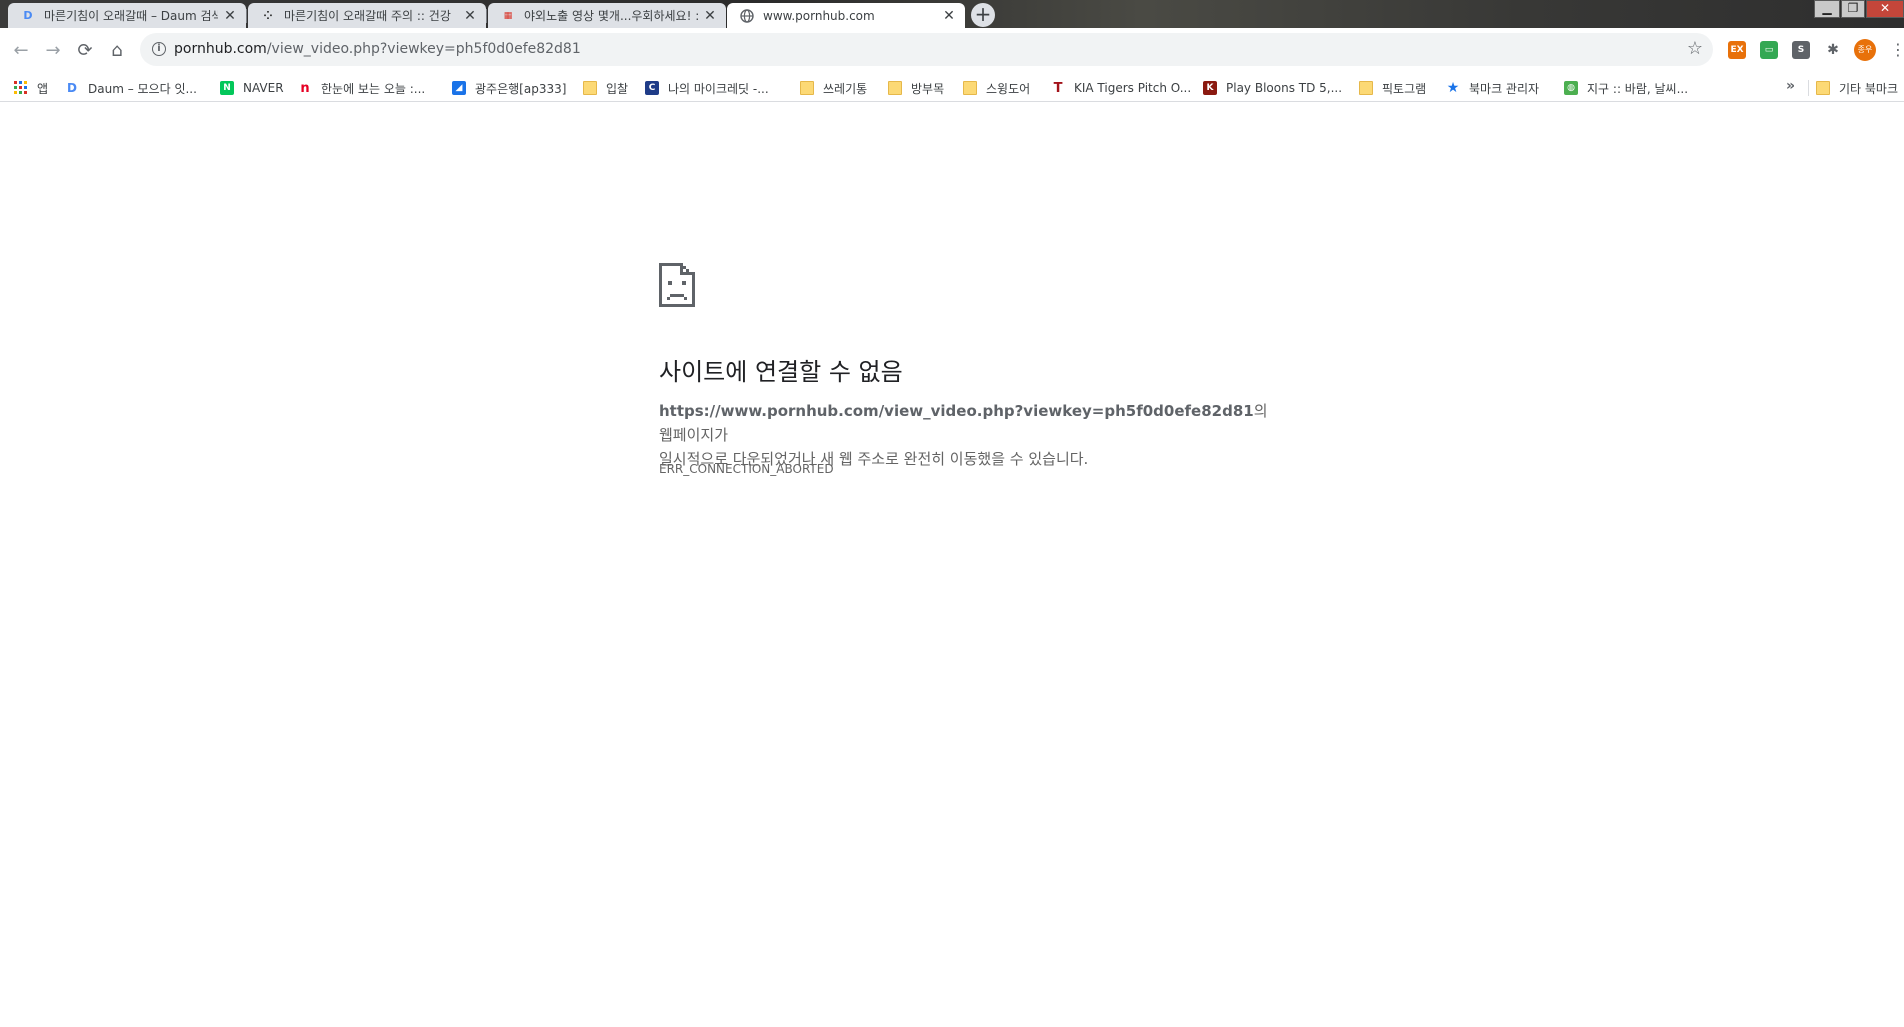 The height and width of the screenshot is (1027, 1904). What do you see at coordinates (305, 88) in the screenshot?
I see `nate-icon: n` at bounding box center [305, 88].